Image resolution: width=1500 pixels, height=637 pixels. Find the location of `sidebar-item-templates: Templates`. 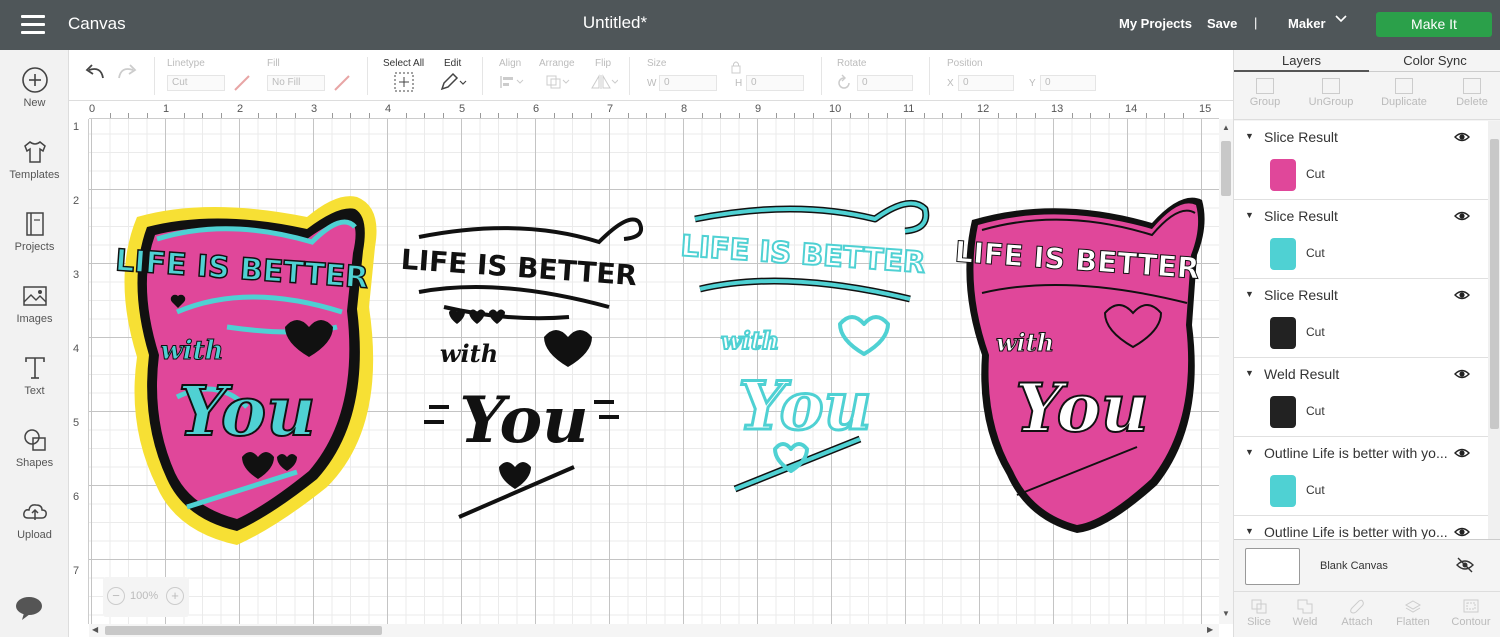

sidebar-item-templates: Templates is located at coordinates (34, 159).